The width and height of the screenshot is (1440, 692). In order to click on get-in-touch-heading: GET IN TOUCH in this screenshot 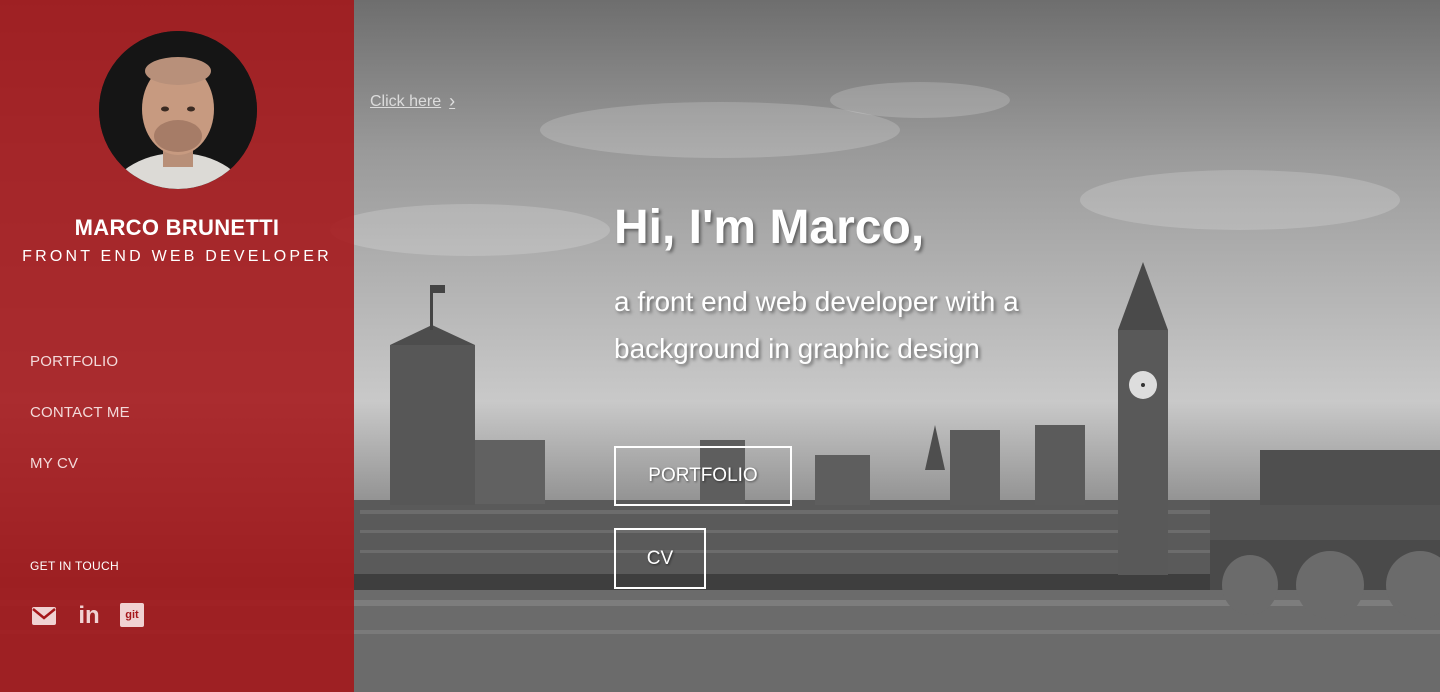, I will do `click(74, 566)`.